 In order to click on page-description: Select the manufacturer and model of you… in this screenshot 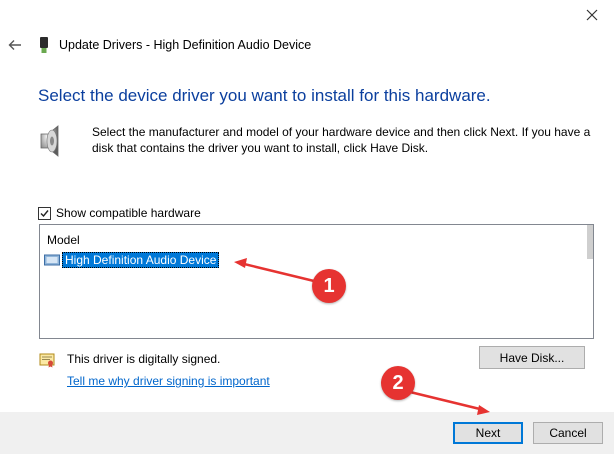, I will do `click(341, 140)`.